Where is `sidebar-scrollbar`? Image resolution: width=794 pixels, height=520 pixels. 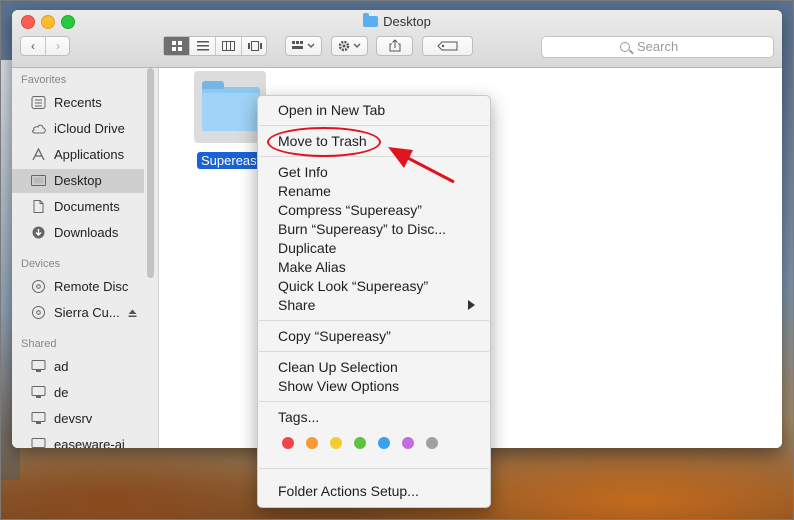
sidebar-scrollbar is located at coordinates (150, 173).